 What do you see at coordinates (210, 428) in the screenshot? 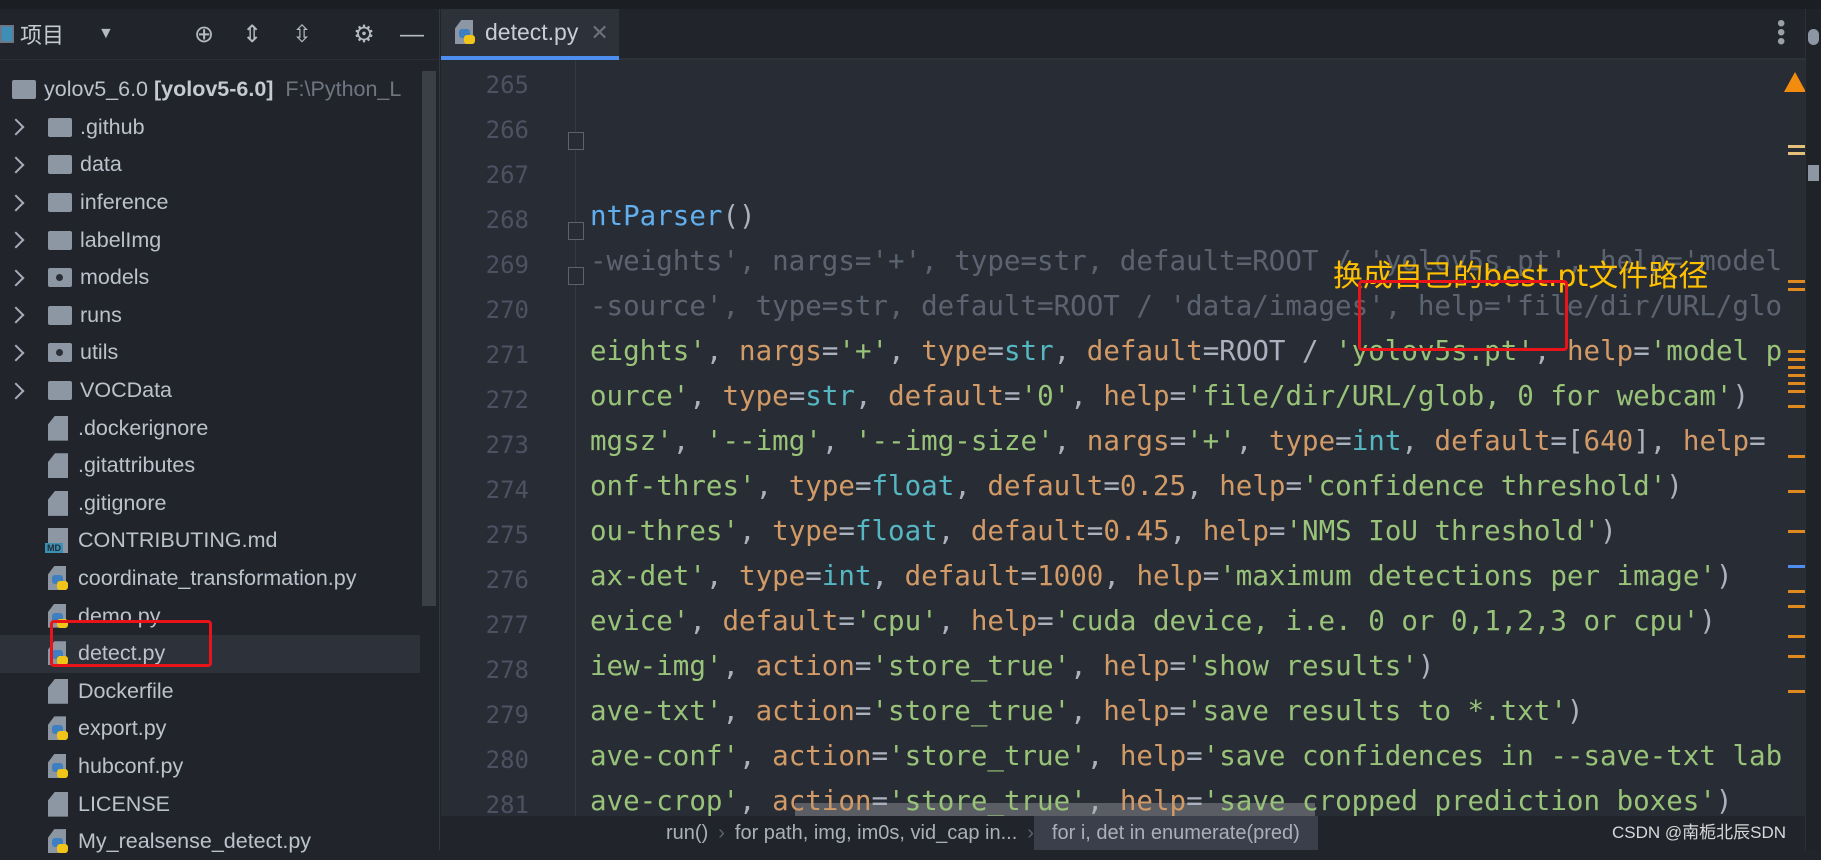
I see `tree-item: .dockerignore` at bounding box center [210, 428].